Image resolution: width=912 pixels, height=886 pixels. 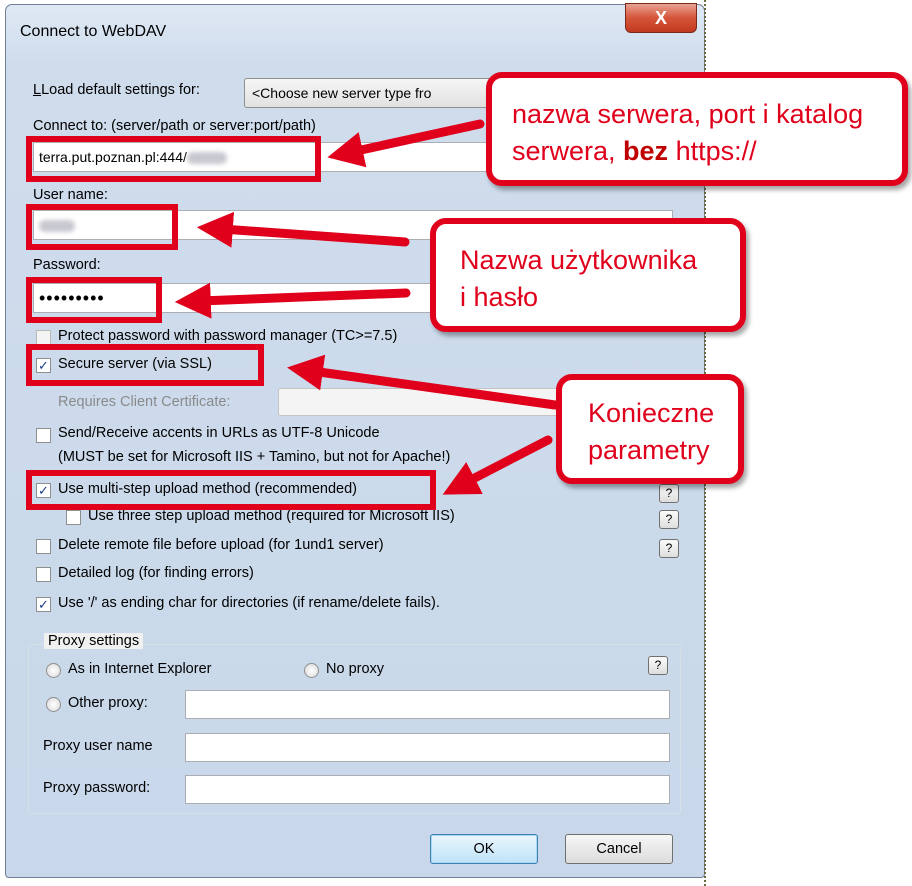 I want to click on callout-user-line2: i hasło, so click(x=499, y=297).